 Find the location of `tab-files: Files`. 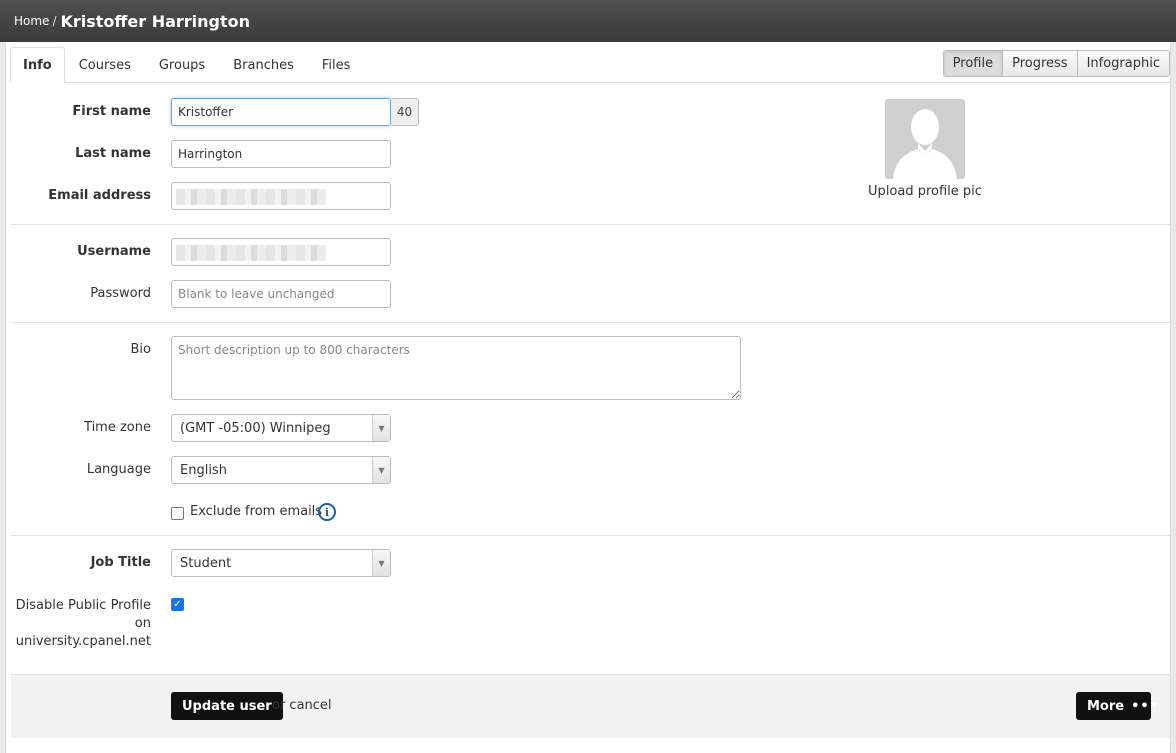

tab-files: Files is located at coordinates (336, 65).